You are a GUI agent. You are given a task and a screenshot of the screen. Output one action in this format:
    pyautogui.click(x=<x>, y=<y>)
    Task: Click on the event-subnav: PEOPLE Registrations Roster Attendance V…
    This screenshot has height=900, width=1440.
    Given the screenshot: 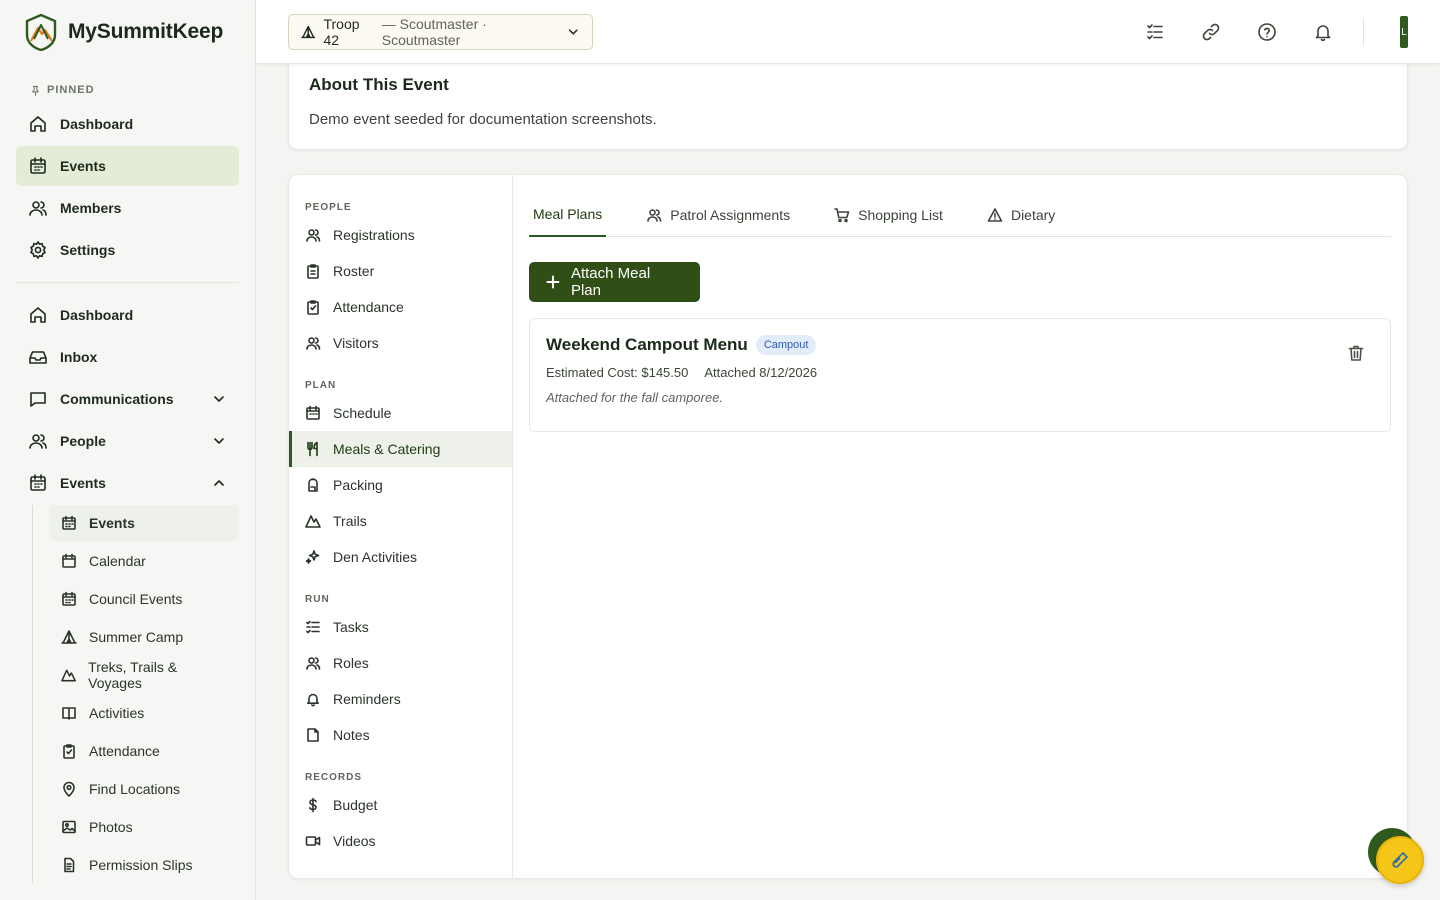 What is the action you would take?
    pyautogui.click(x=401, y=526)
    